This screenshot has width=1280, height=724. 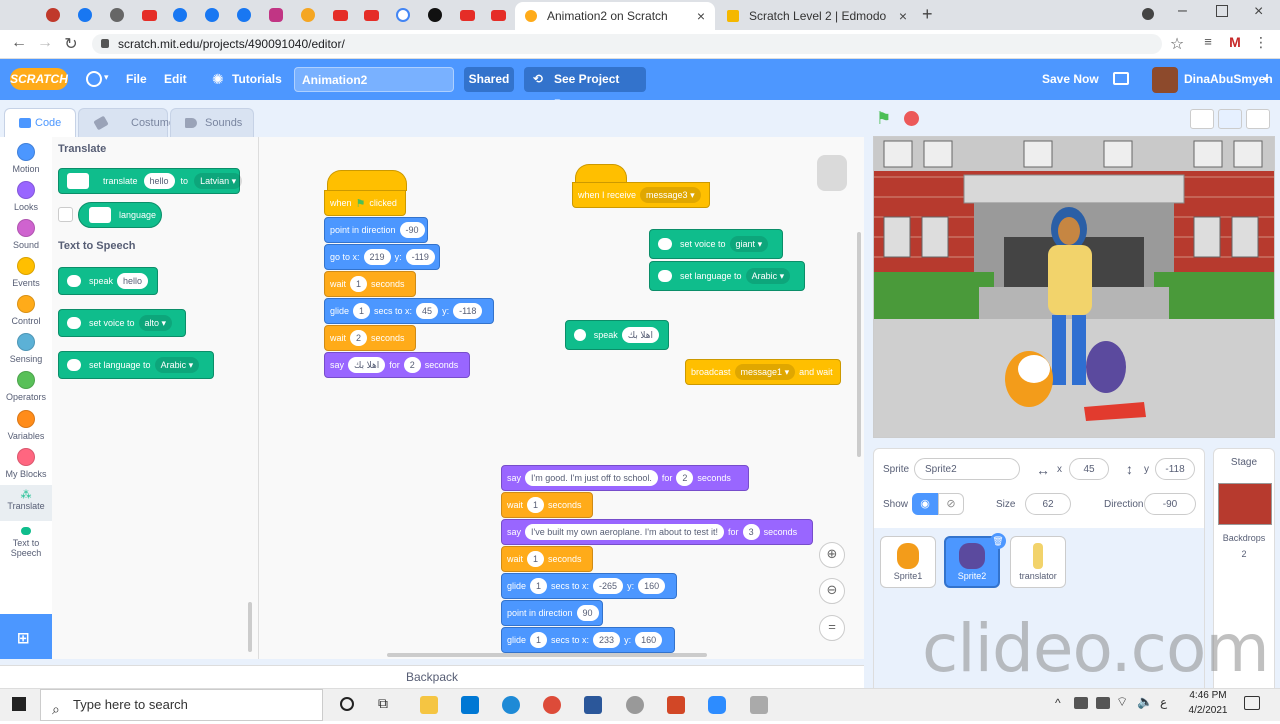 What do you see at coordinates (181, 705) in the screenshot?
I see `taskbar-search-input: ⌕ Type here to search` at bounding box center [181, 705].